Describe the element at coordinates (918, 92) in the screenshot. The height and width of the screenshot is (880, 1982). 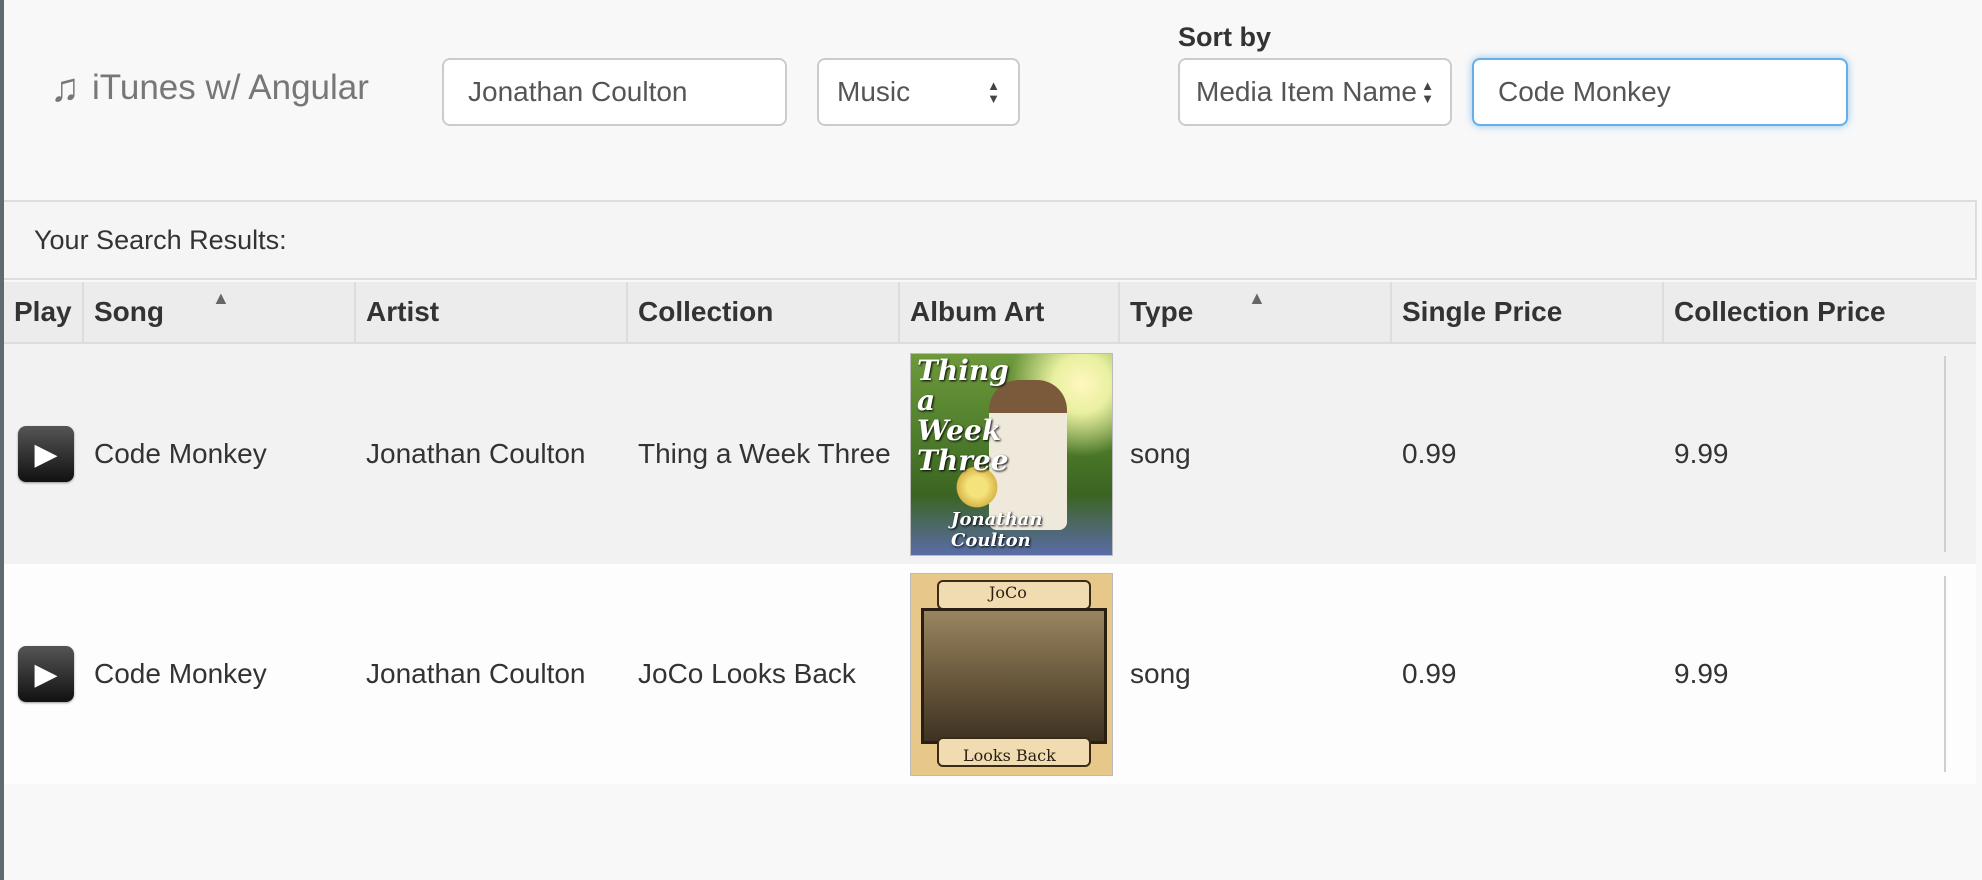
I see `media-type-select: Music ▲ ▼` at that location.